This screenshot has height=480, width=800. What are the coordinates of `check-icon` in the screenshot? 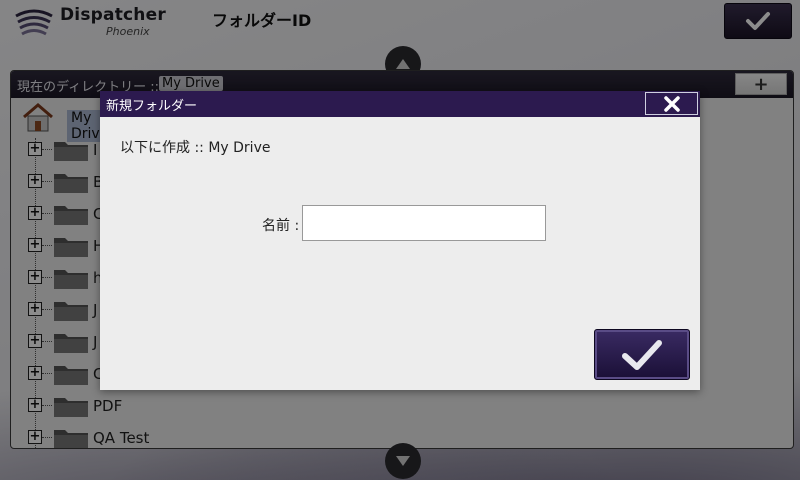 It's located at (642, 354).